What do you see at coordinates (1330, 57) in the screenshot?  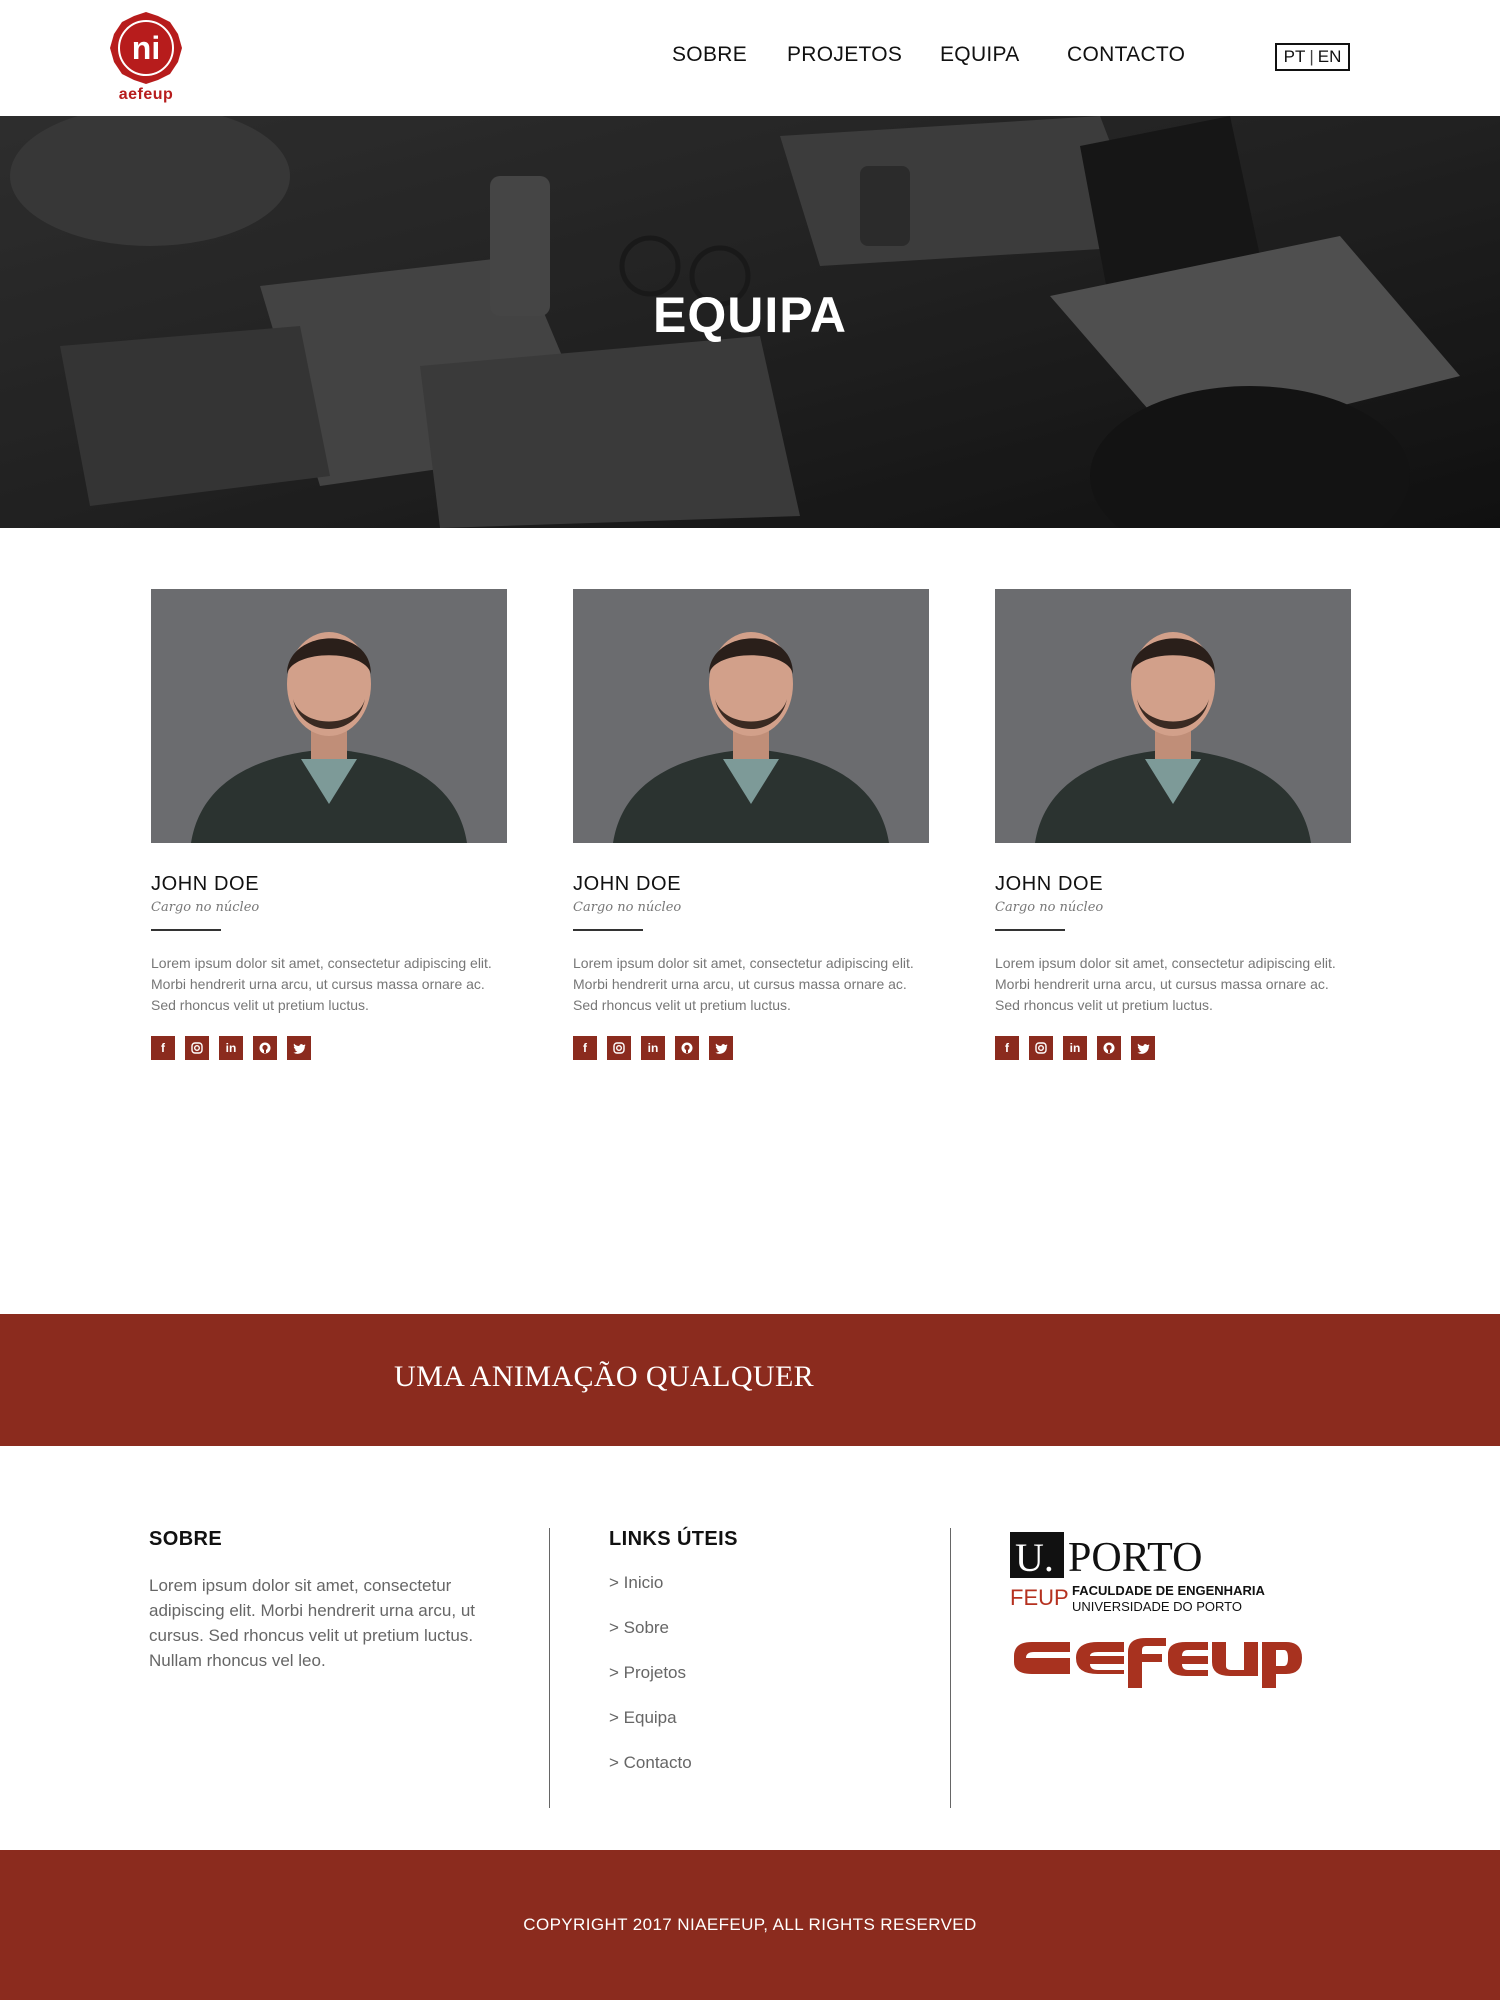 I see `lang-en: EN` at bounding box center [1330, 57].